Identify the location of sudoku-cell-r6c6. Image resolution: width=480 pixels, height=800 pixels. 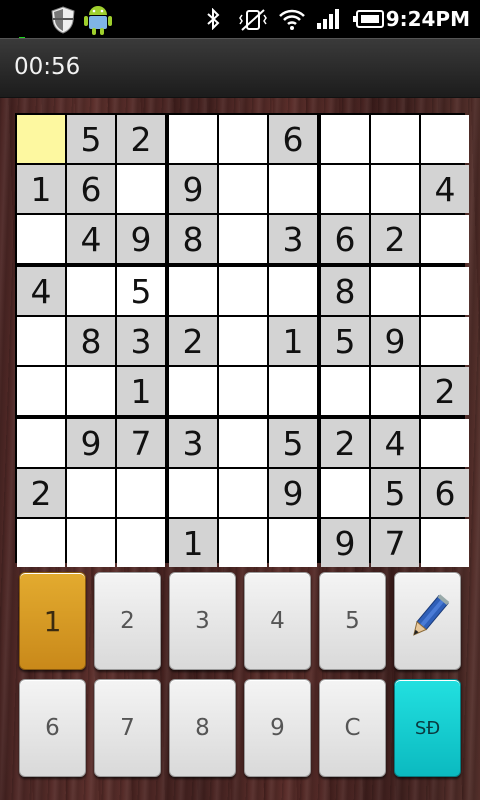
(293, 391).